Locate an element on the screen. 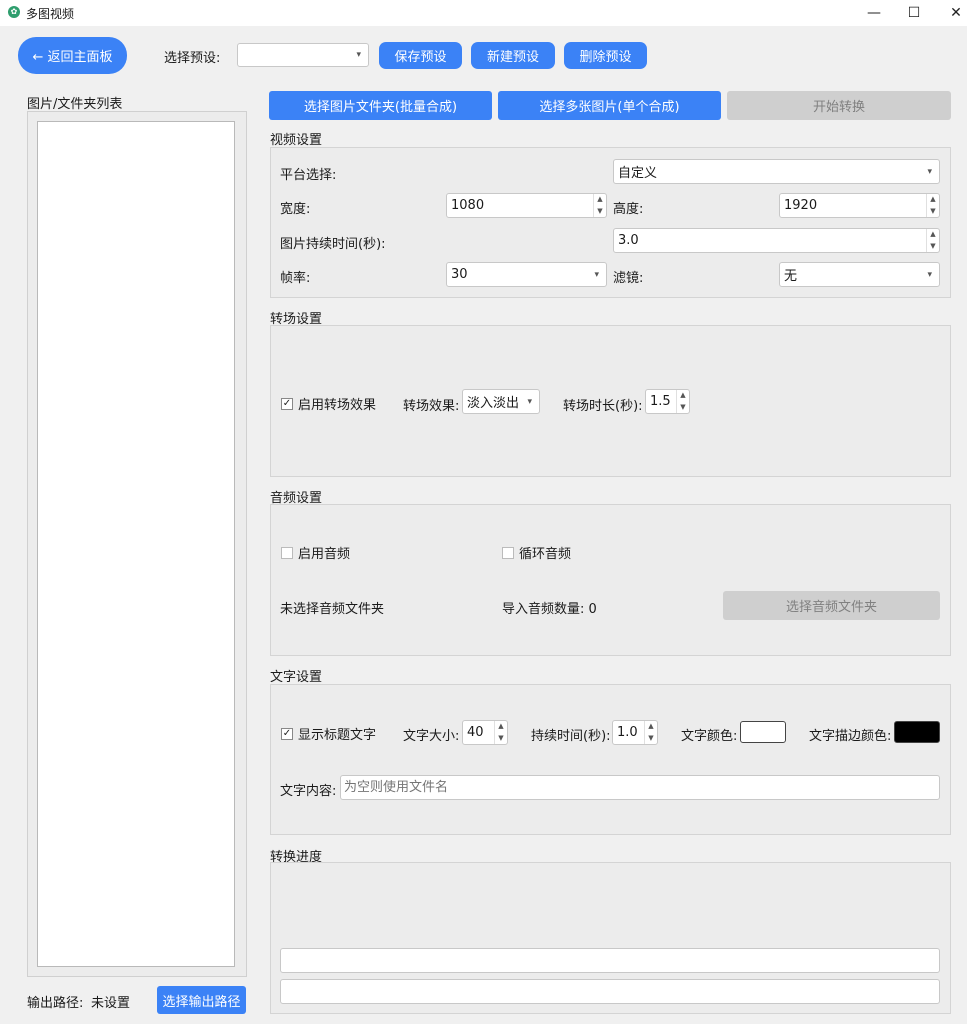 The height and width of the screenshot is (1024, 967). choose-output-path-button: 选择输出路径 is located at coordinates (201, 1000).